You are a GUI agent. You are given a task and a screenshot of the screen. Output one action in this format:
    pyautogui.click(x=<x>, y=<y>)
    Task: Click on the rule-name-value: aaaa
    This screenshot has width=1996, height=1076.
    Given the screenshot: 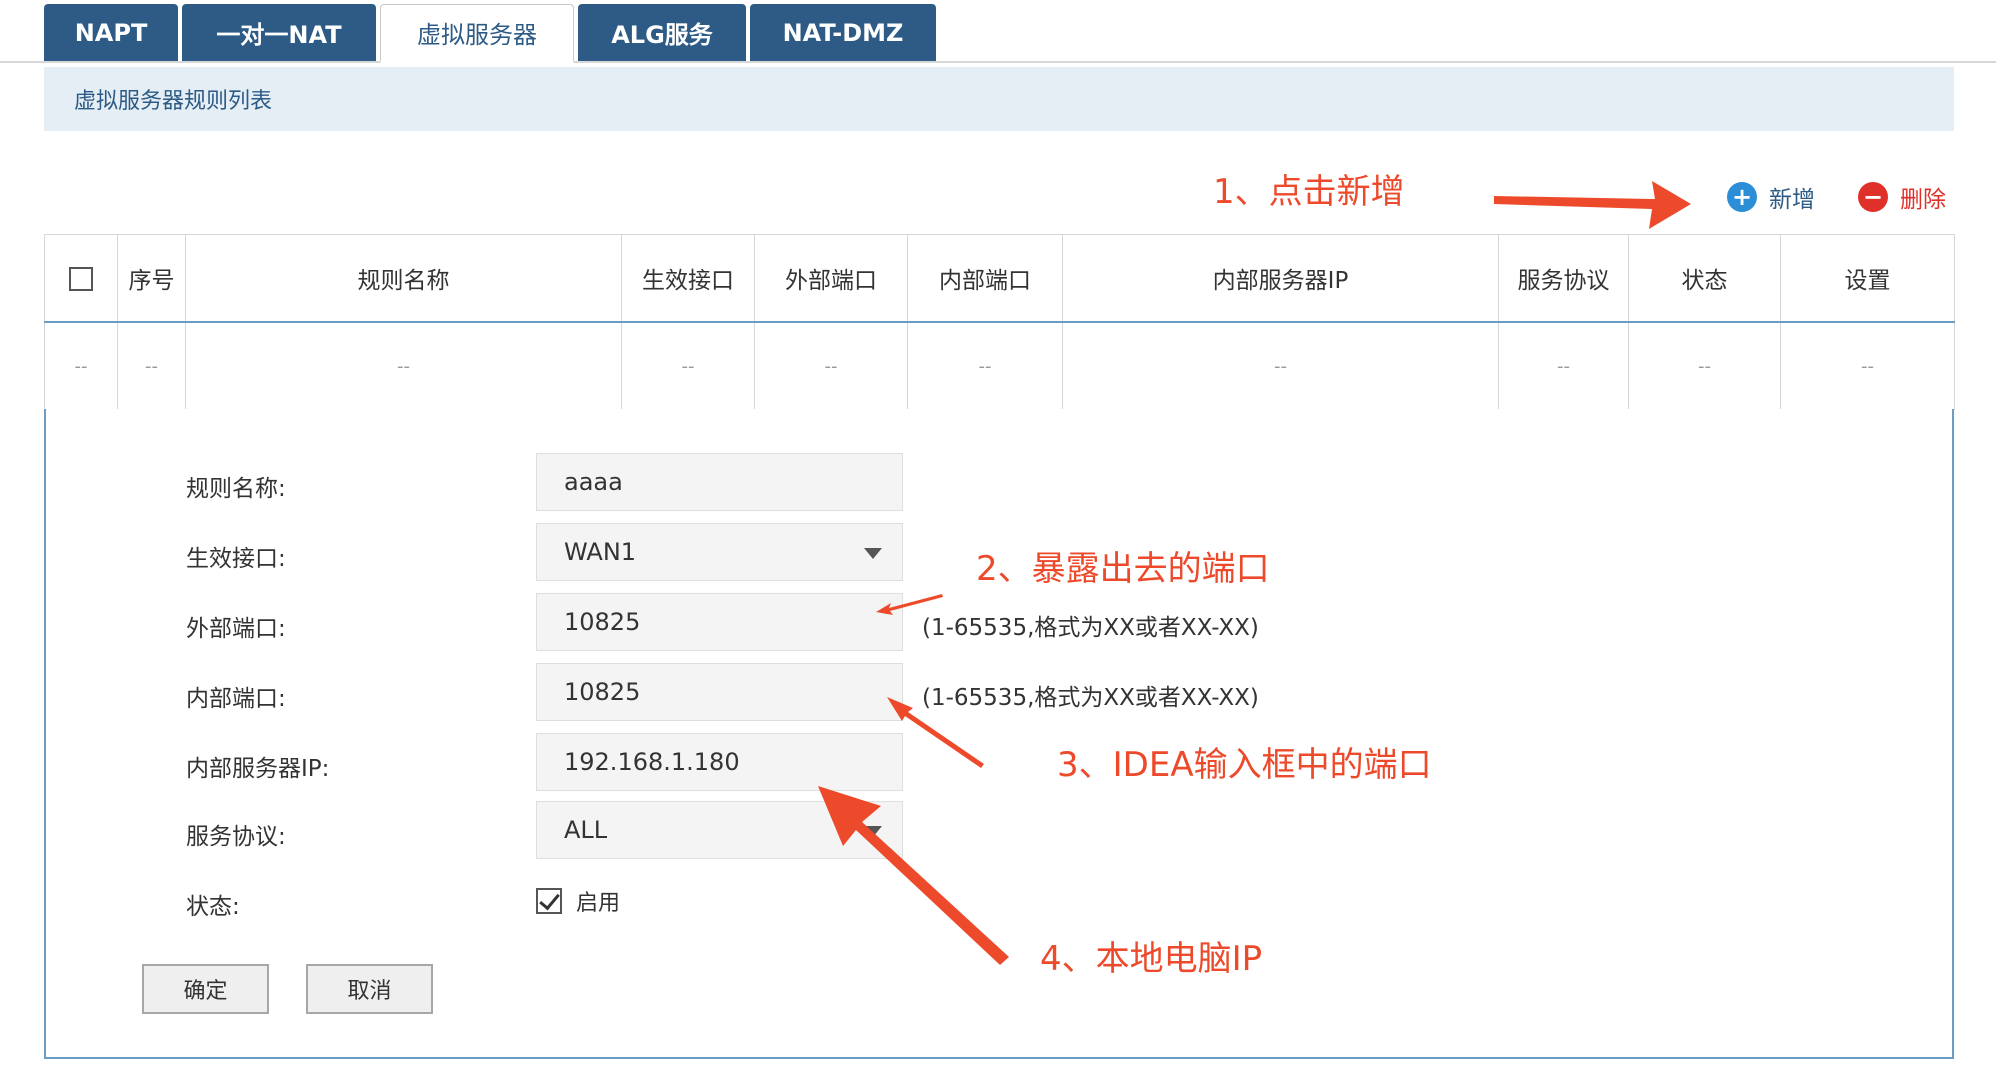 What is the action you would take?
    pyautogui.click(x=593, y=482)
    